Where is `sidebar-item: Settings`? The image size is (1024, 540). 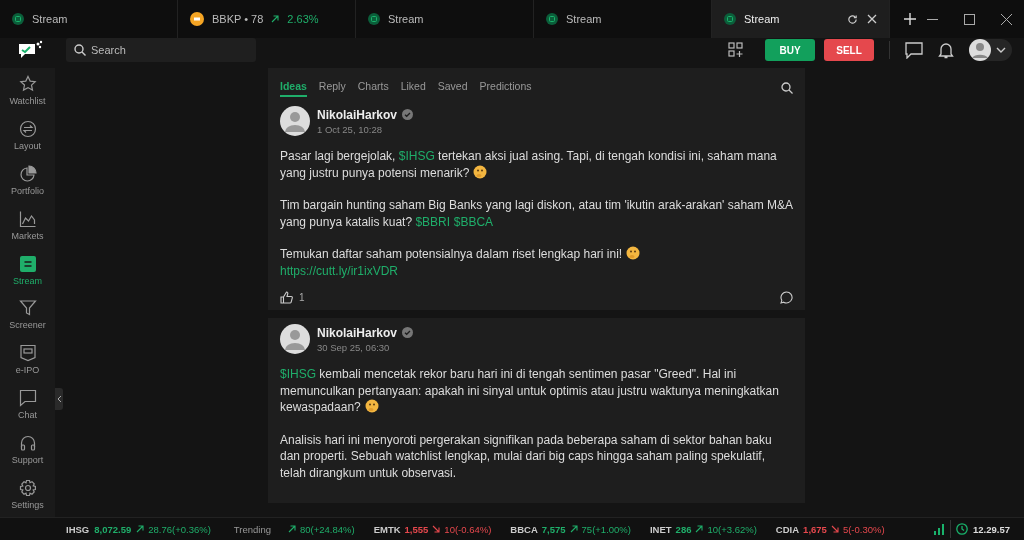
sidebar-item: Settings is located at coordinates (27, 495).